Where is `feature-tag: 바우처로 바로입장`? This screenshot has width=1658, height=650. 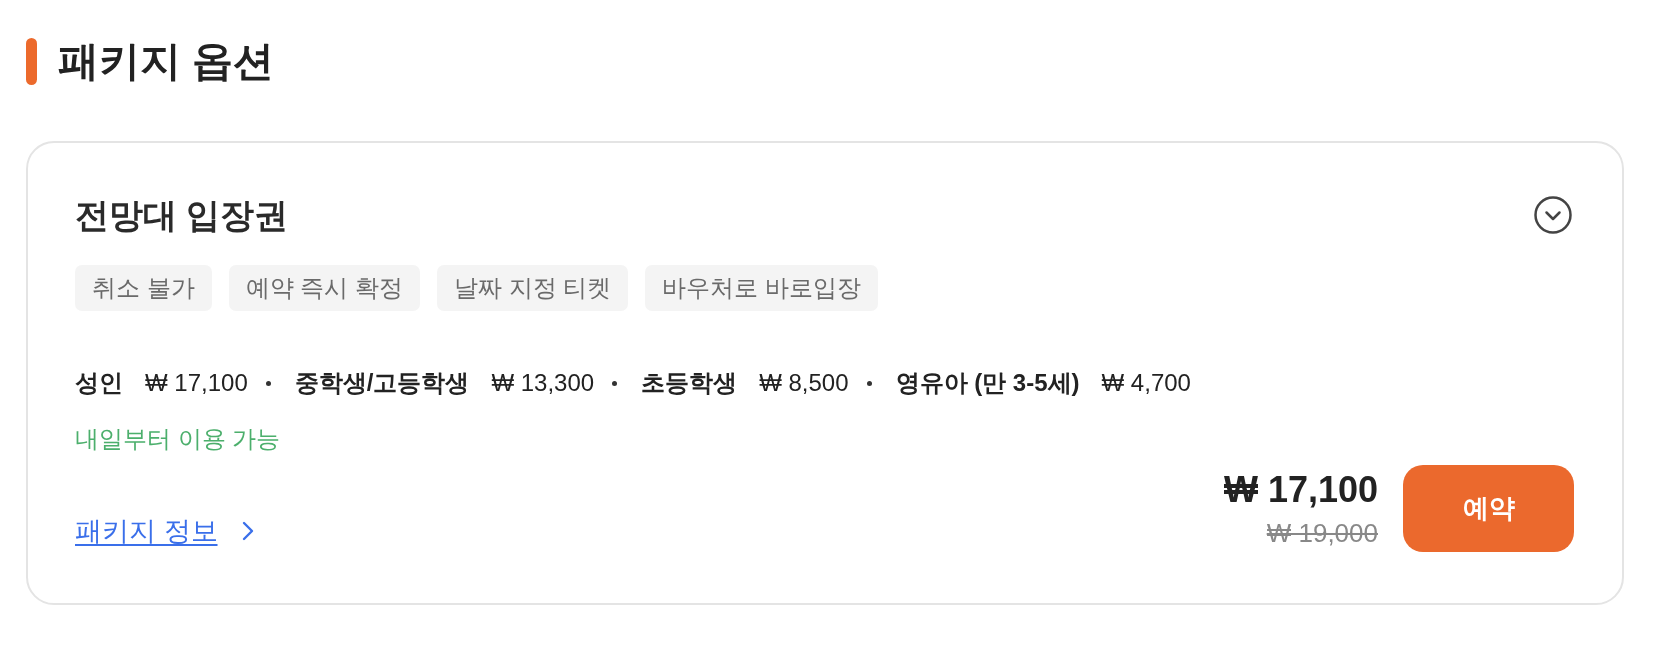
feature-tag: 바우처로 바로입장 is located at coordinates (762, 288).